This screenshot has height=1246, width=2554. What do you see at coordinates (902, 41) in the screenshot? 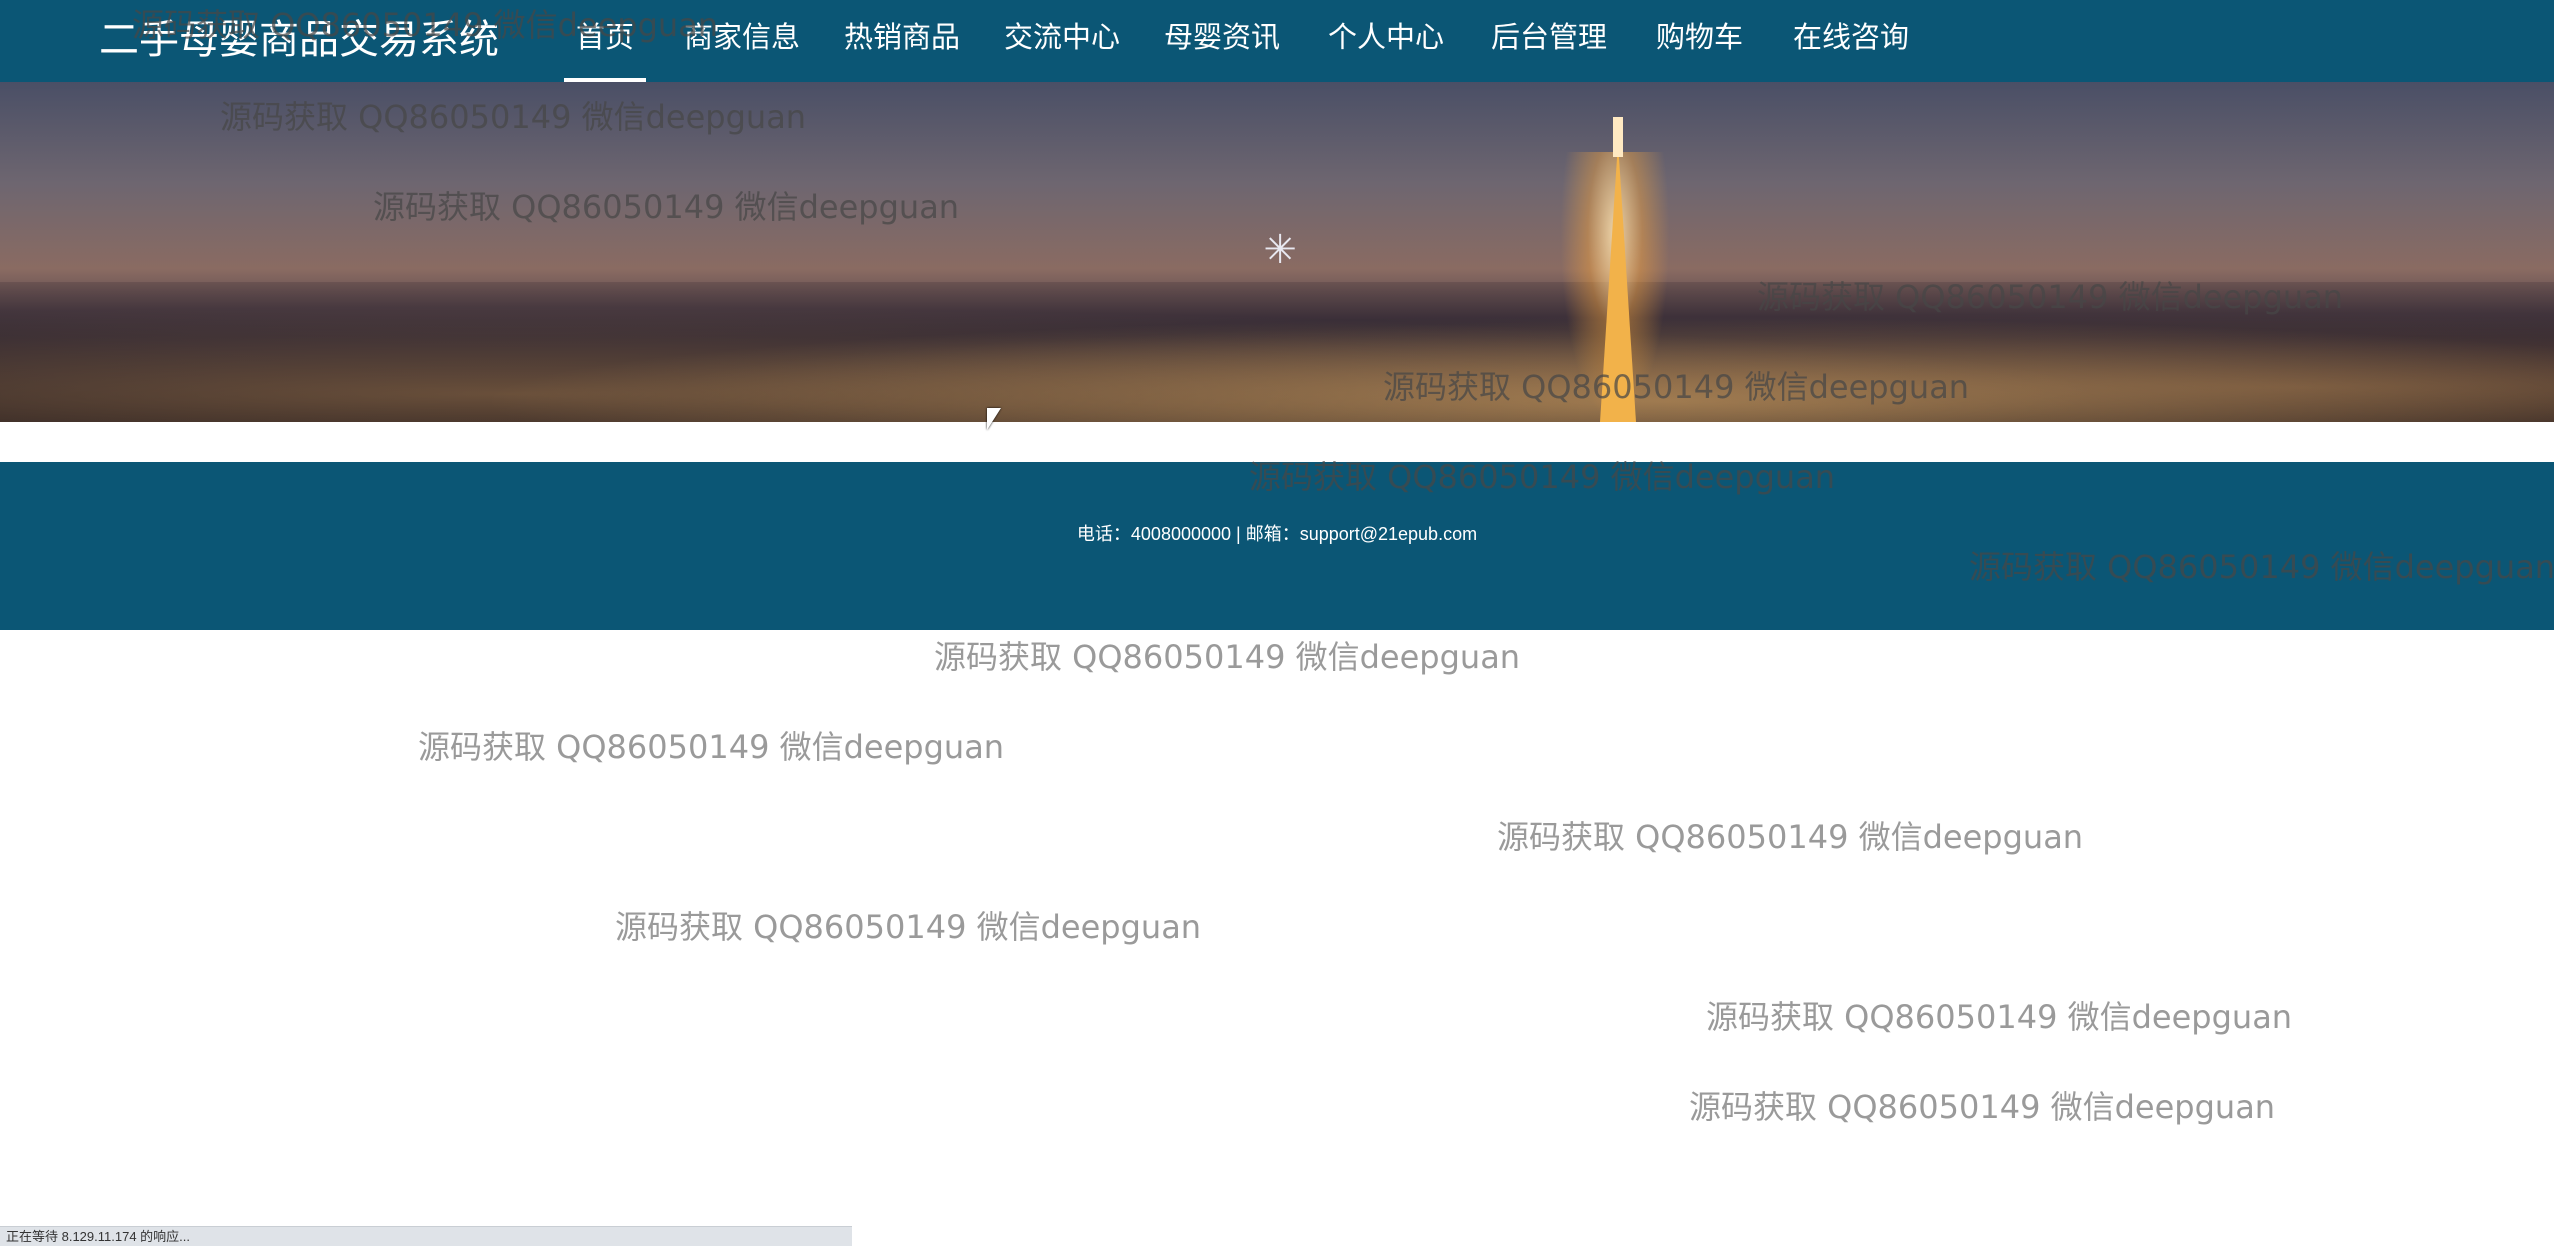
I see `nav-item-hot-products: 热销商品` at bounding box center [902, 41].